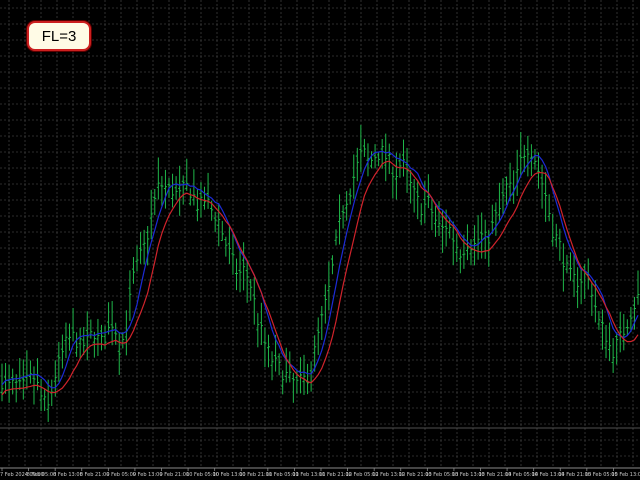 The height and width of the screenshot is (480, 640). Describe the element at coordinates (95, 475) in the screenshot. I see `time-tick-label: 8 Feb 21:00` at that location.